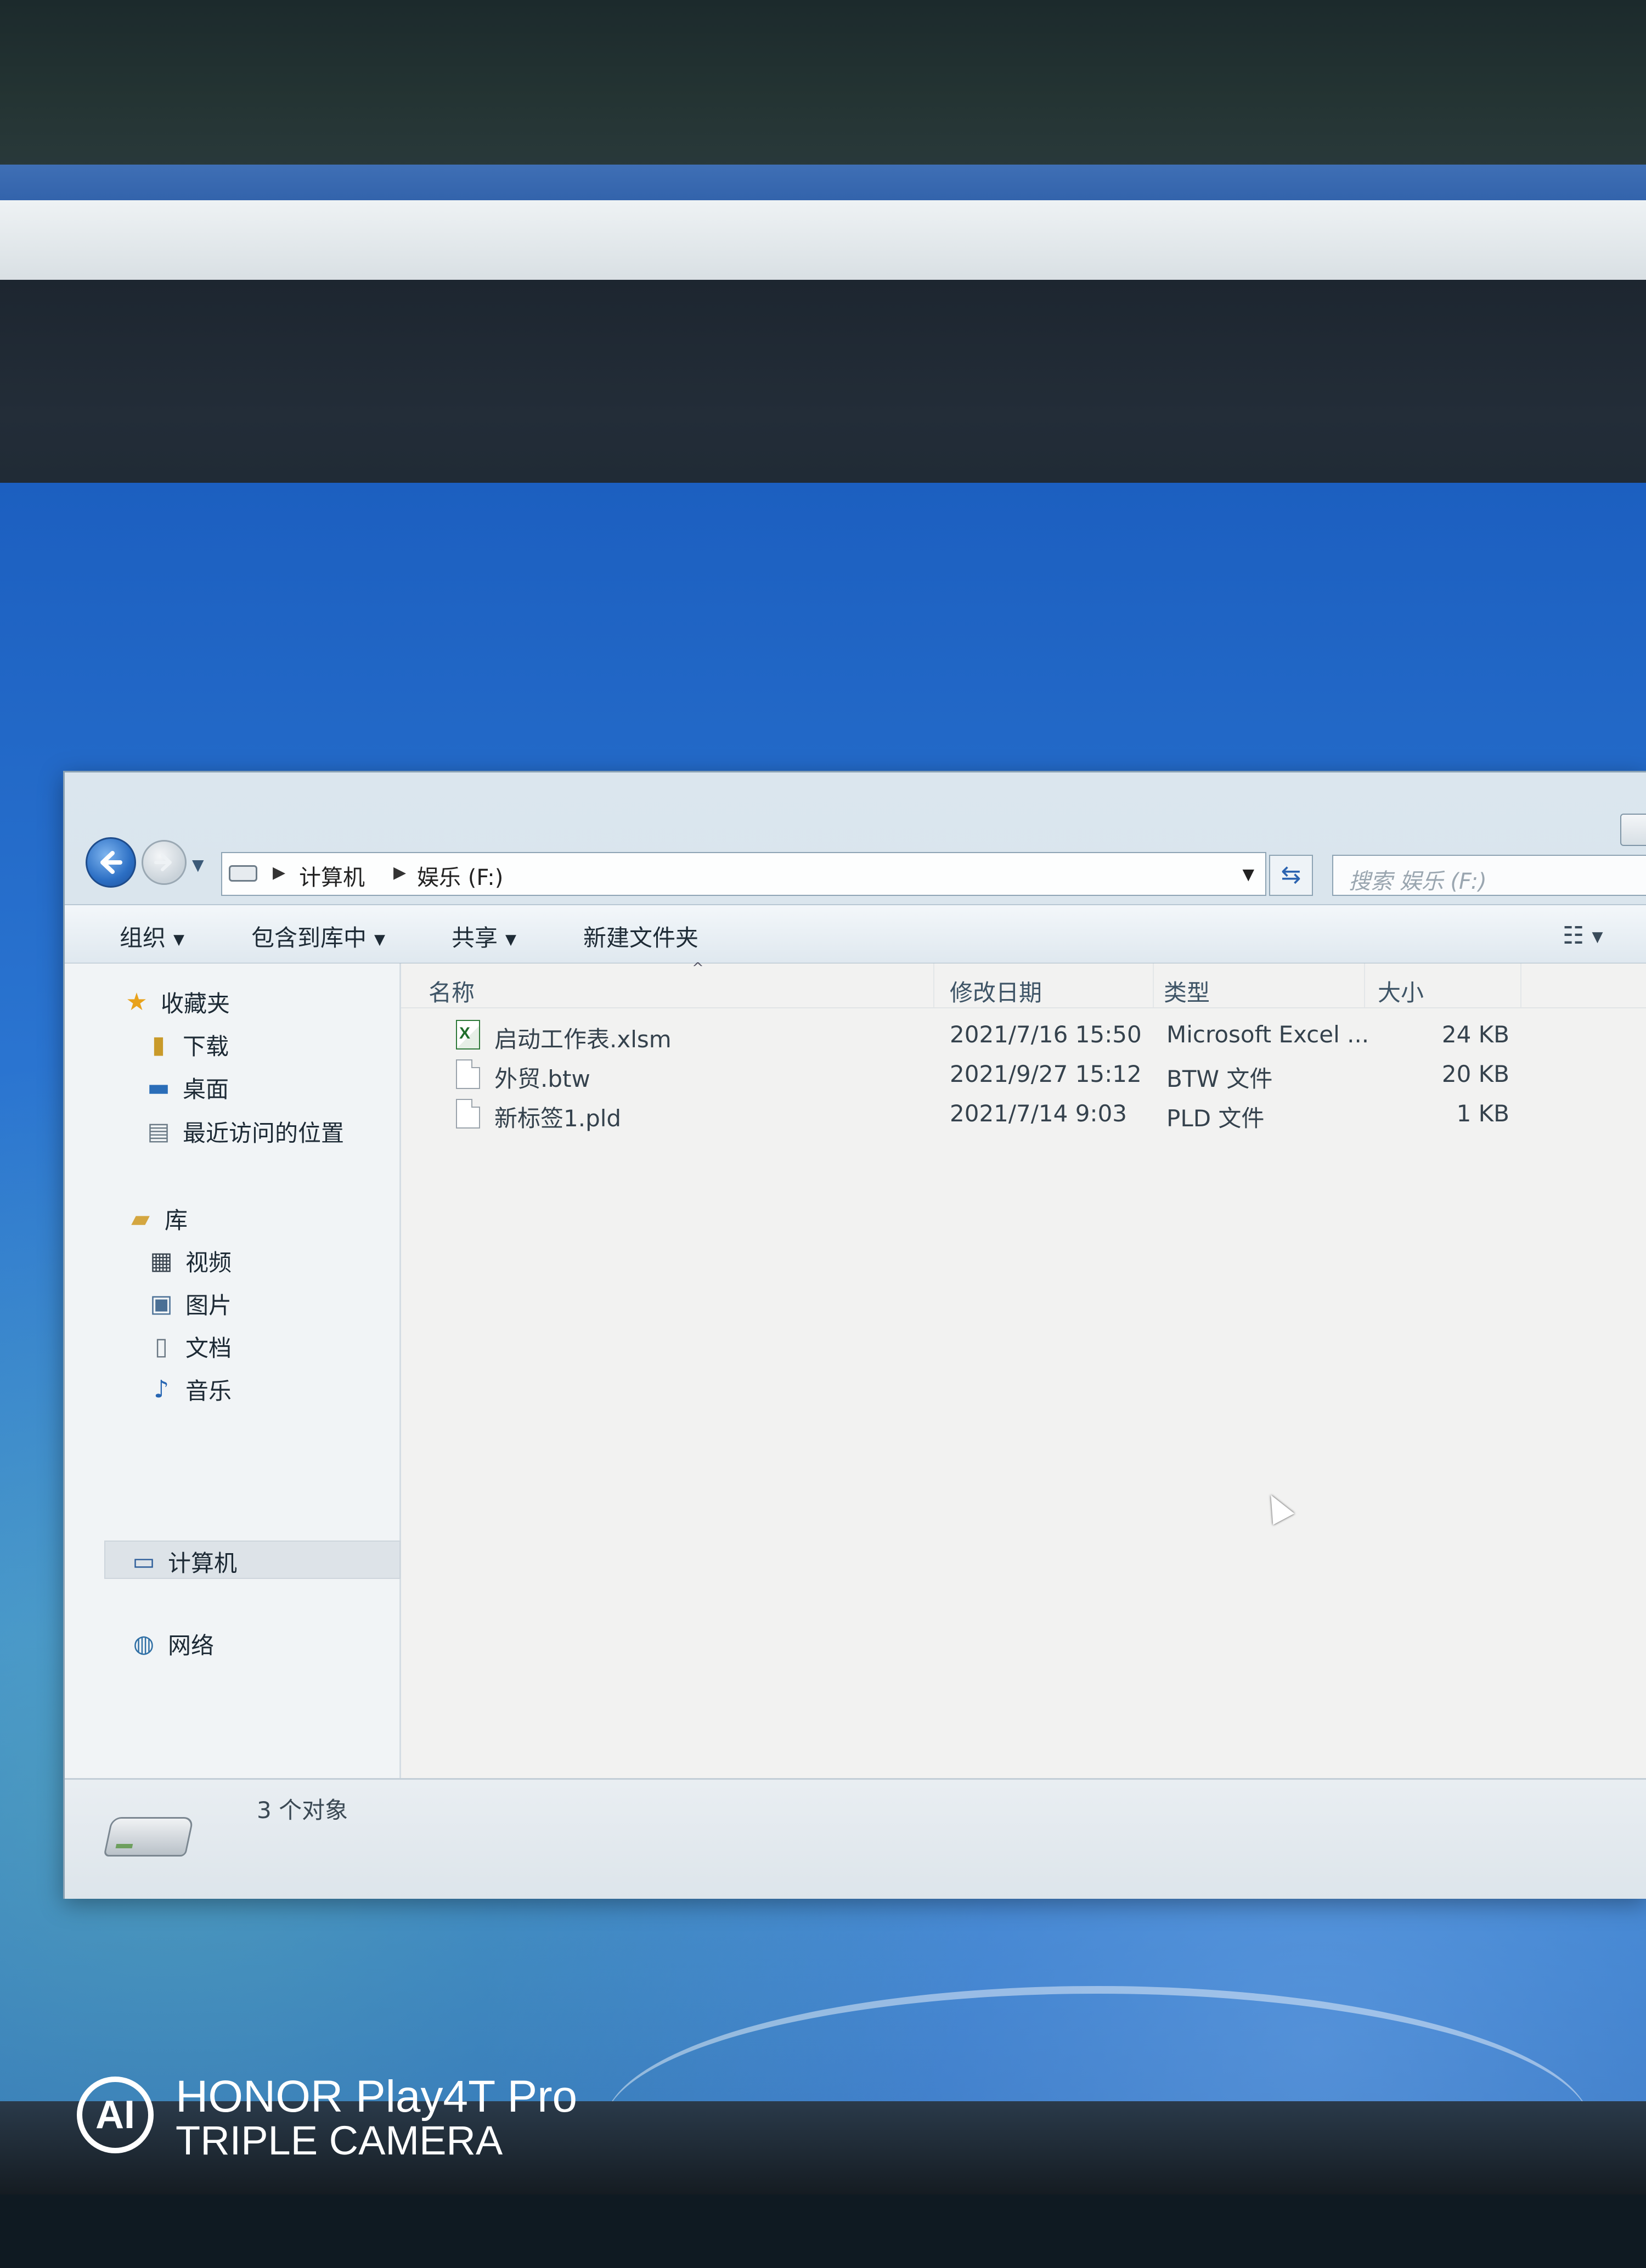 This screenshot has width=1646, height=2268. Describe the element at coordinates (339, 2140) in the screenshot. I see `watermark-camera: TRIPLE CAMERA` at that location.